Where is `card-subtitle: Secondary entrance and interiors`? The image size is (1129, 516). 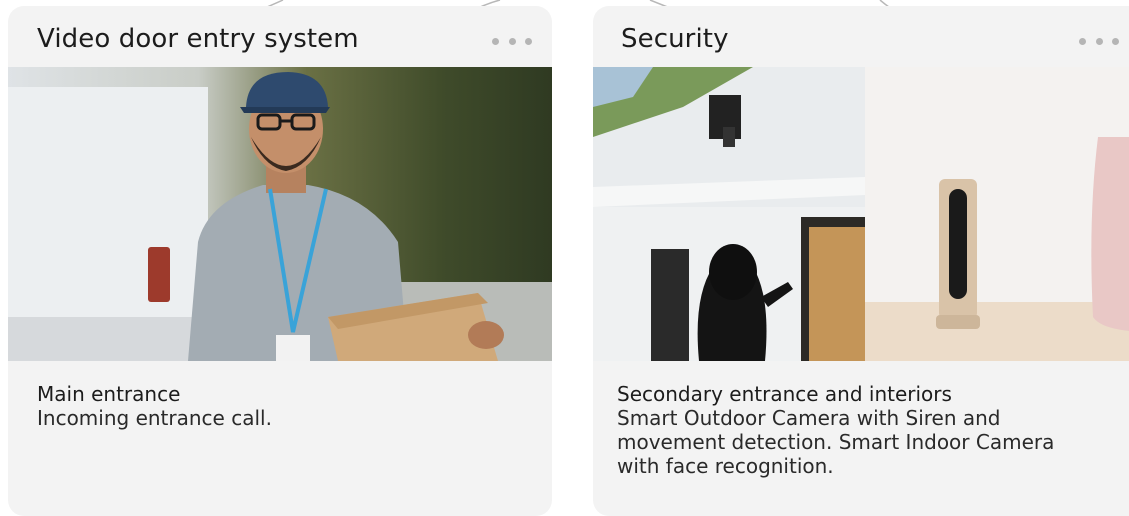
card-subtitle: Secondary entrance and interiors is located at coordinates (784, 394).